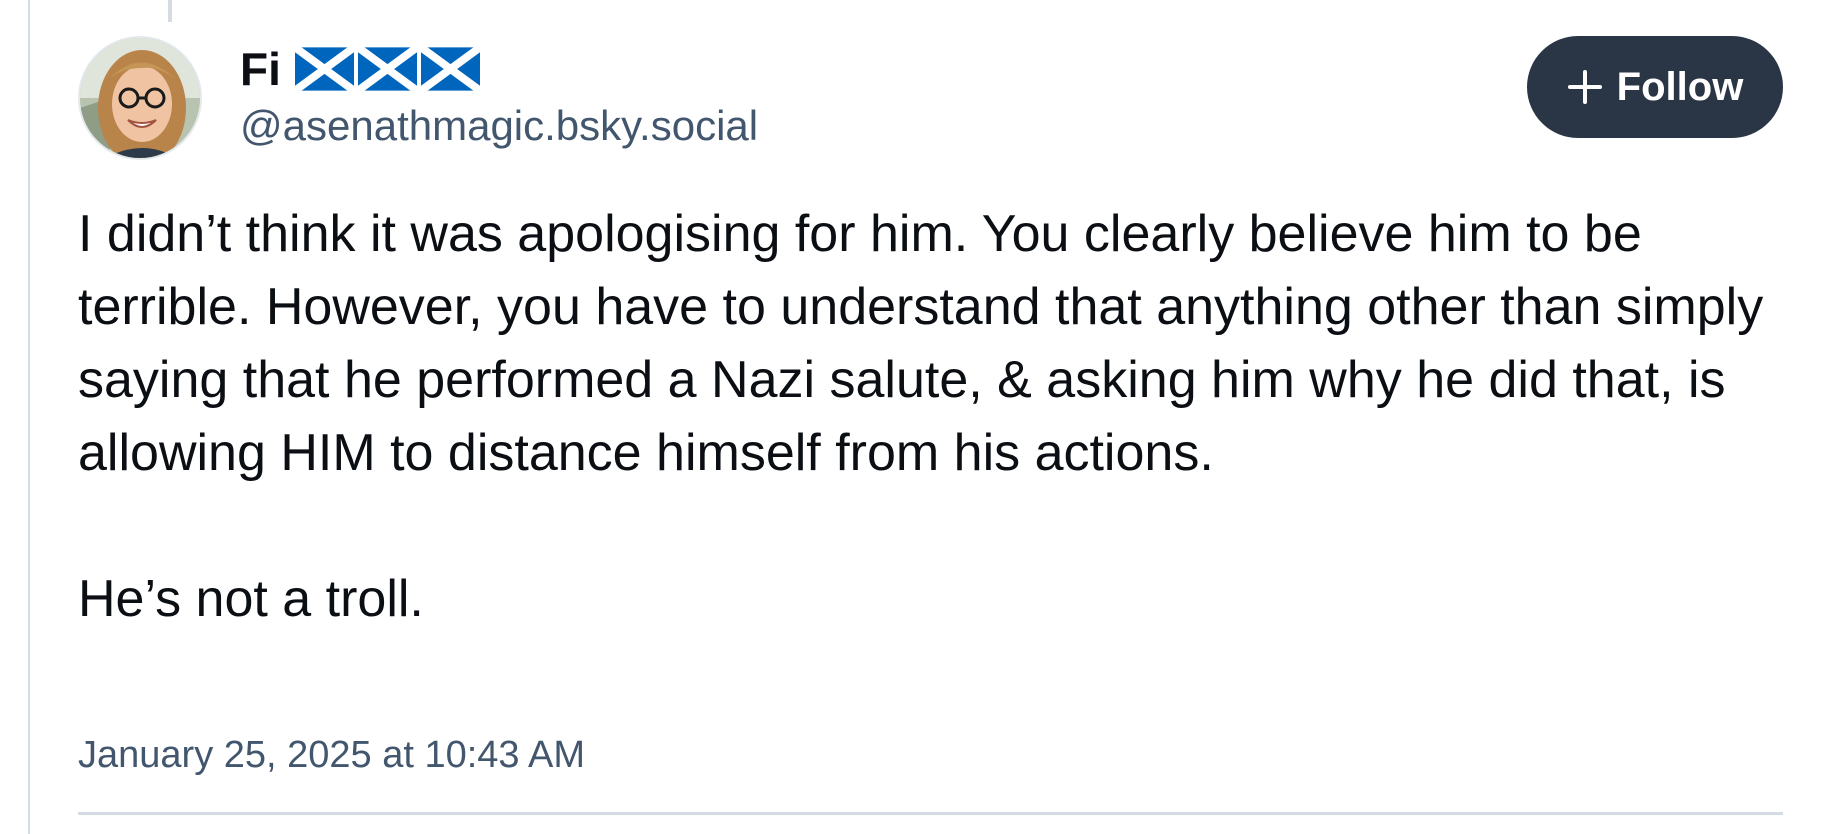 The width and height of the screenshot is (1848, 834). I want to click on name-emoji-group, so click(387, 69).